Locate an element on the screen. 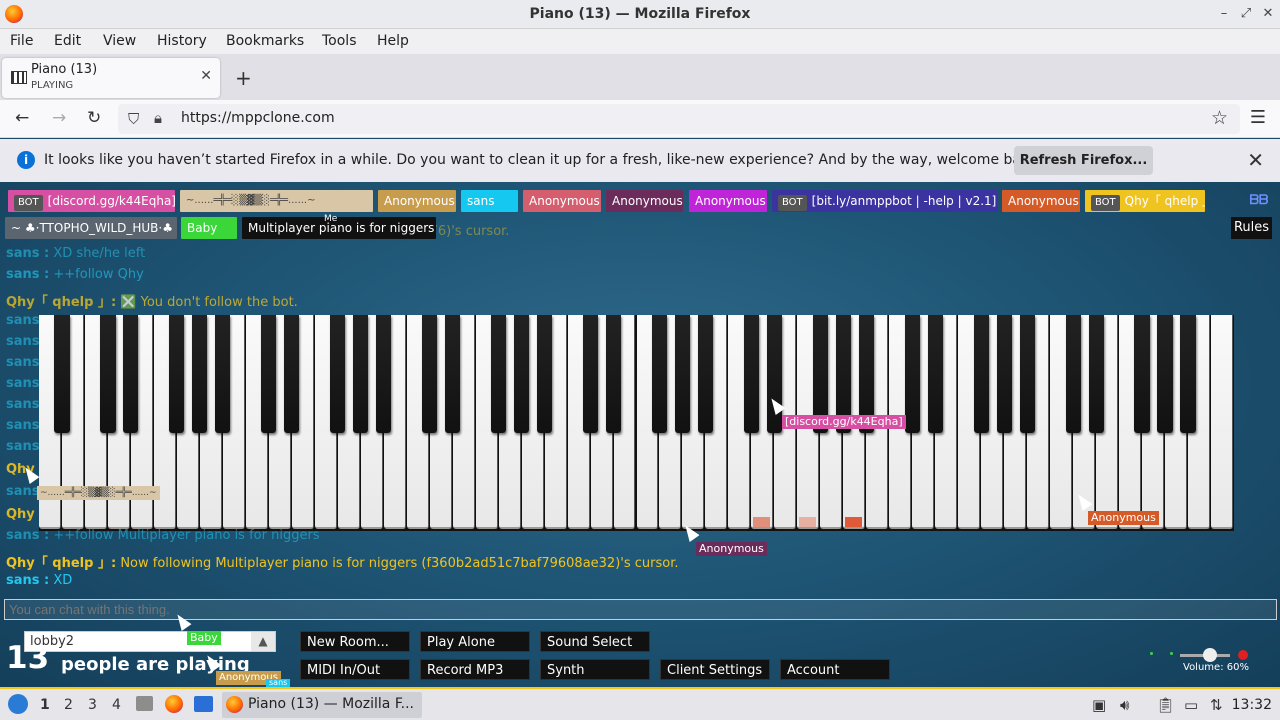 This screenshot has width=1280, height=720. volume-slider is located at coordinates (1205, 655).